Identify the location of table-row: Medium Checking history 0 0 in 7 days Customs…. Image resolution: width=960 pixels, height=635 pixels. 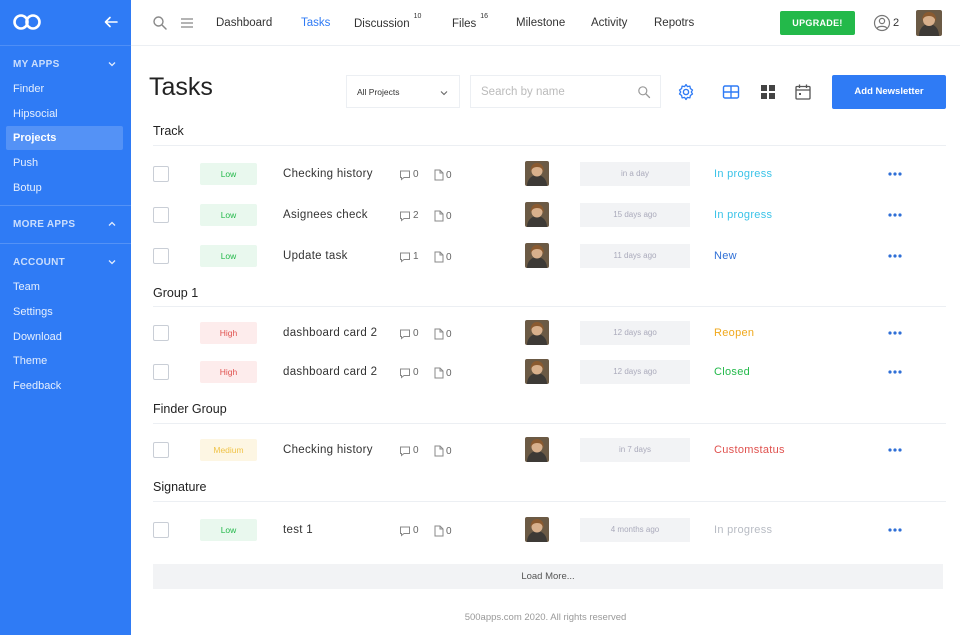
(549, 450).